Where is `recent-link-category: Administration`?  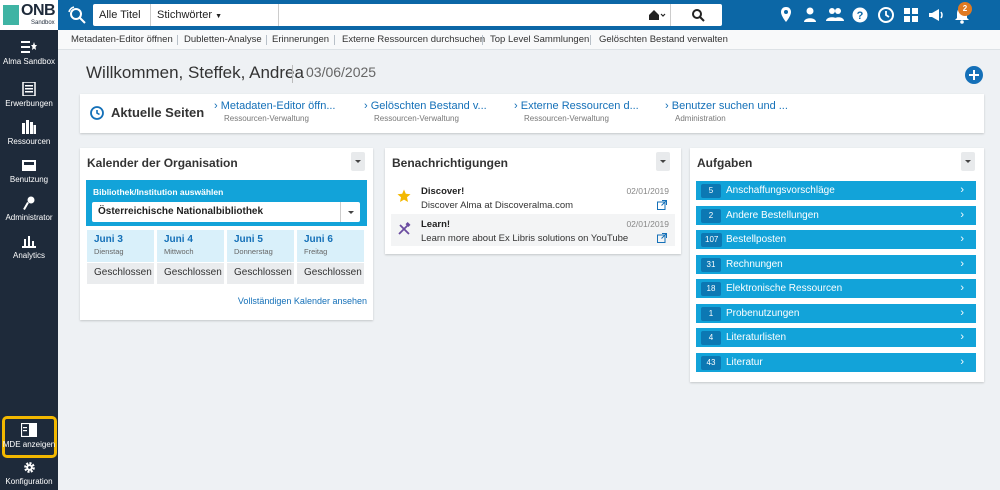 recent-link-category: Administration is located at coordinates (700, 118).